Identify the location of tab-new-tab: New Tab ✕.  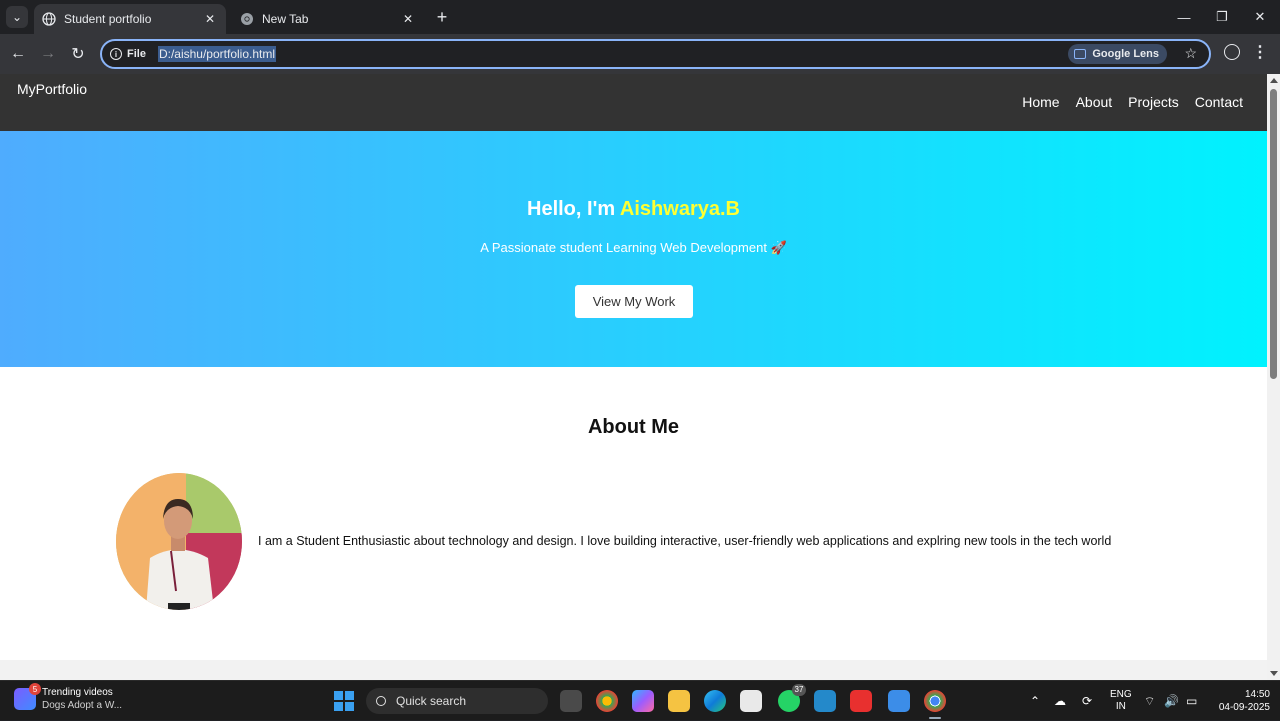
(328, 19).